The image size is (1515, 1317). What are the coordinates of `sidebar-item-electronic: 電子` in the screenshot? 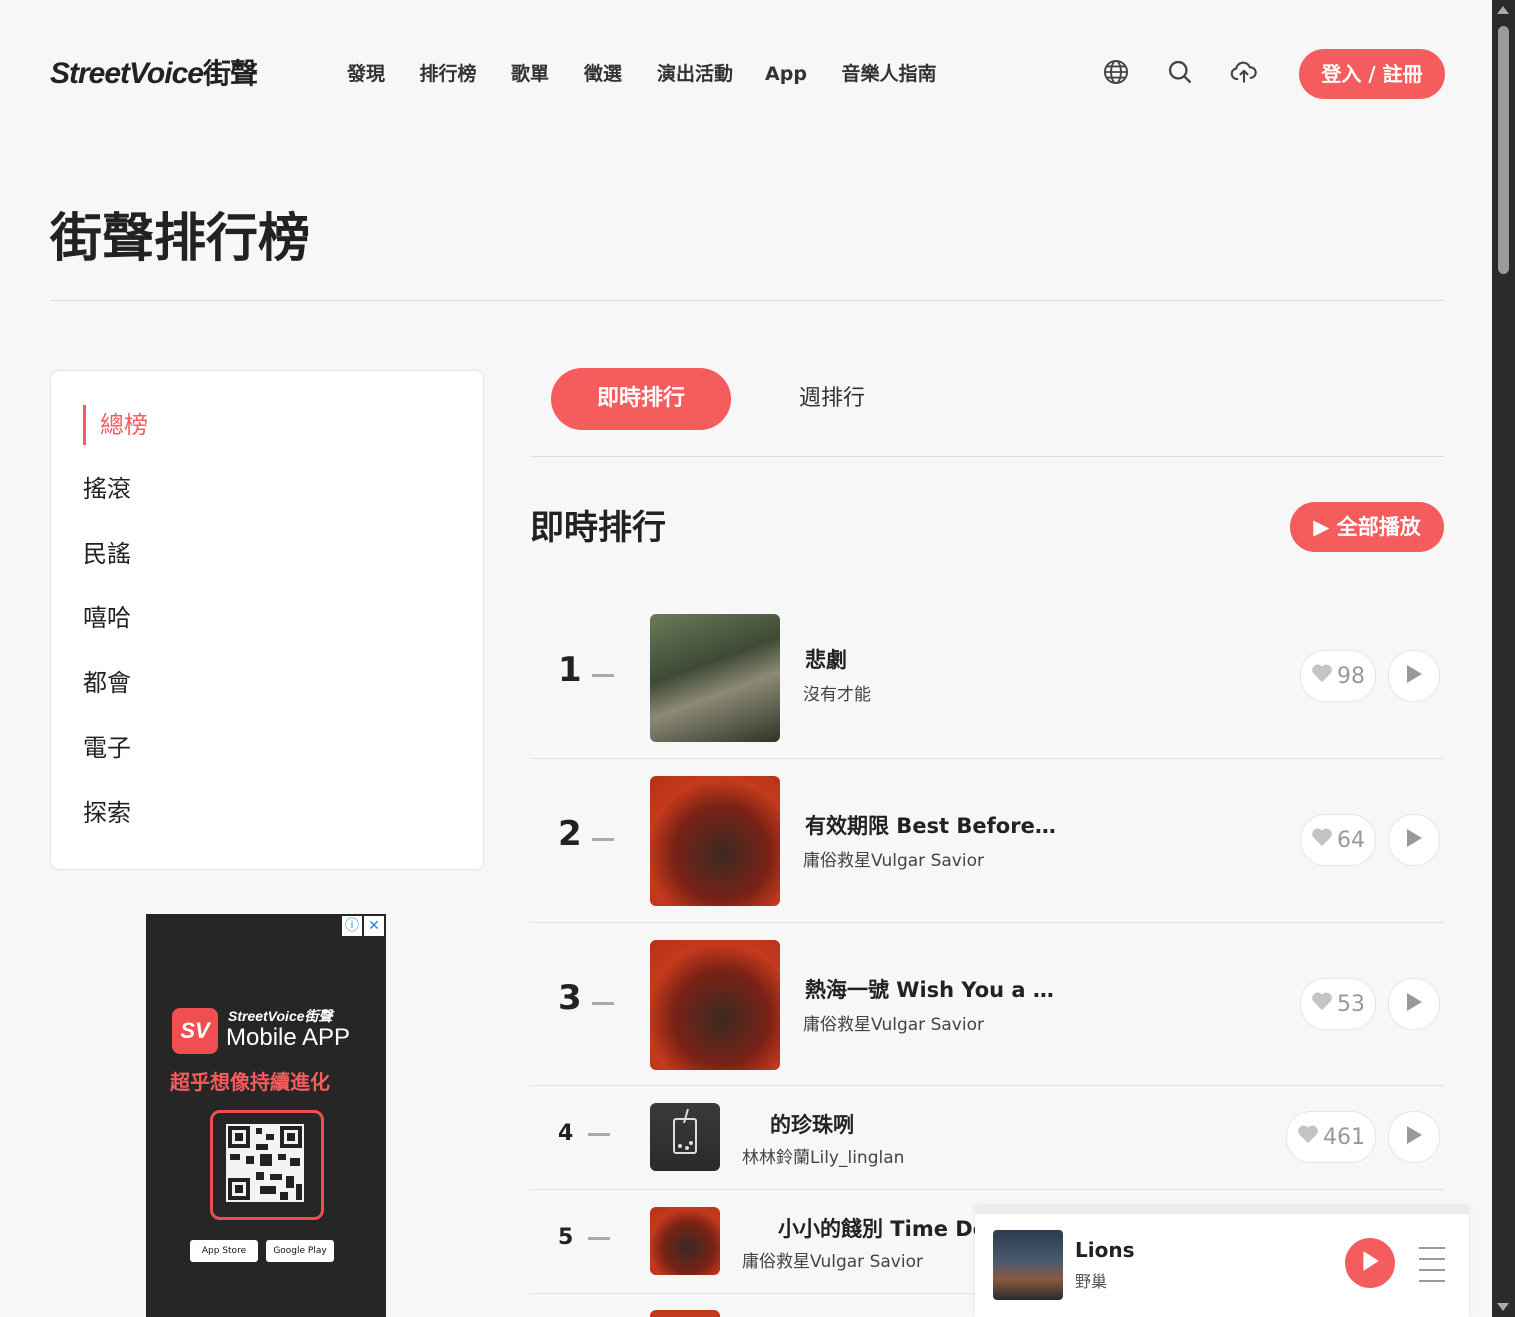 It's located at (267, 748).